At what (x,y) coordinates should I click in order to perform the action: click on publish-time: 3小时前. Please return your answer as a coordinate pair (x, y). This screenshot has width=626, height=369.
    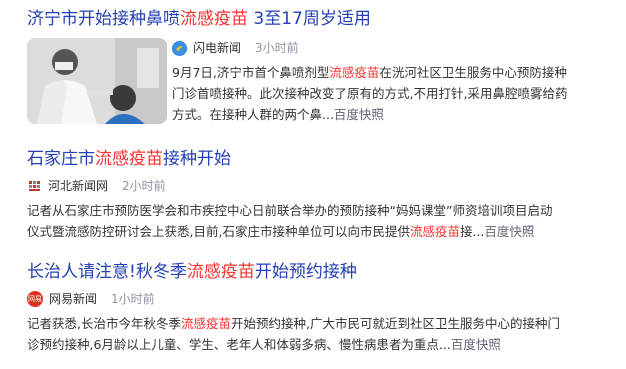
    Looking at the image, I should click on (277, 48).